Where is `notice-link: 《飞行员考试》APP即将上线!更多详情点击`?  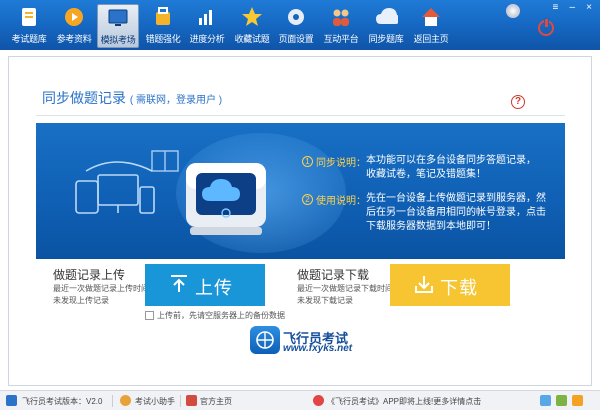 notice-link: 《飞行员考试》APP即将上线!更多详情点击 is located at coordinates (404, 401).